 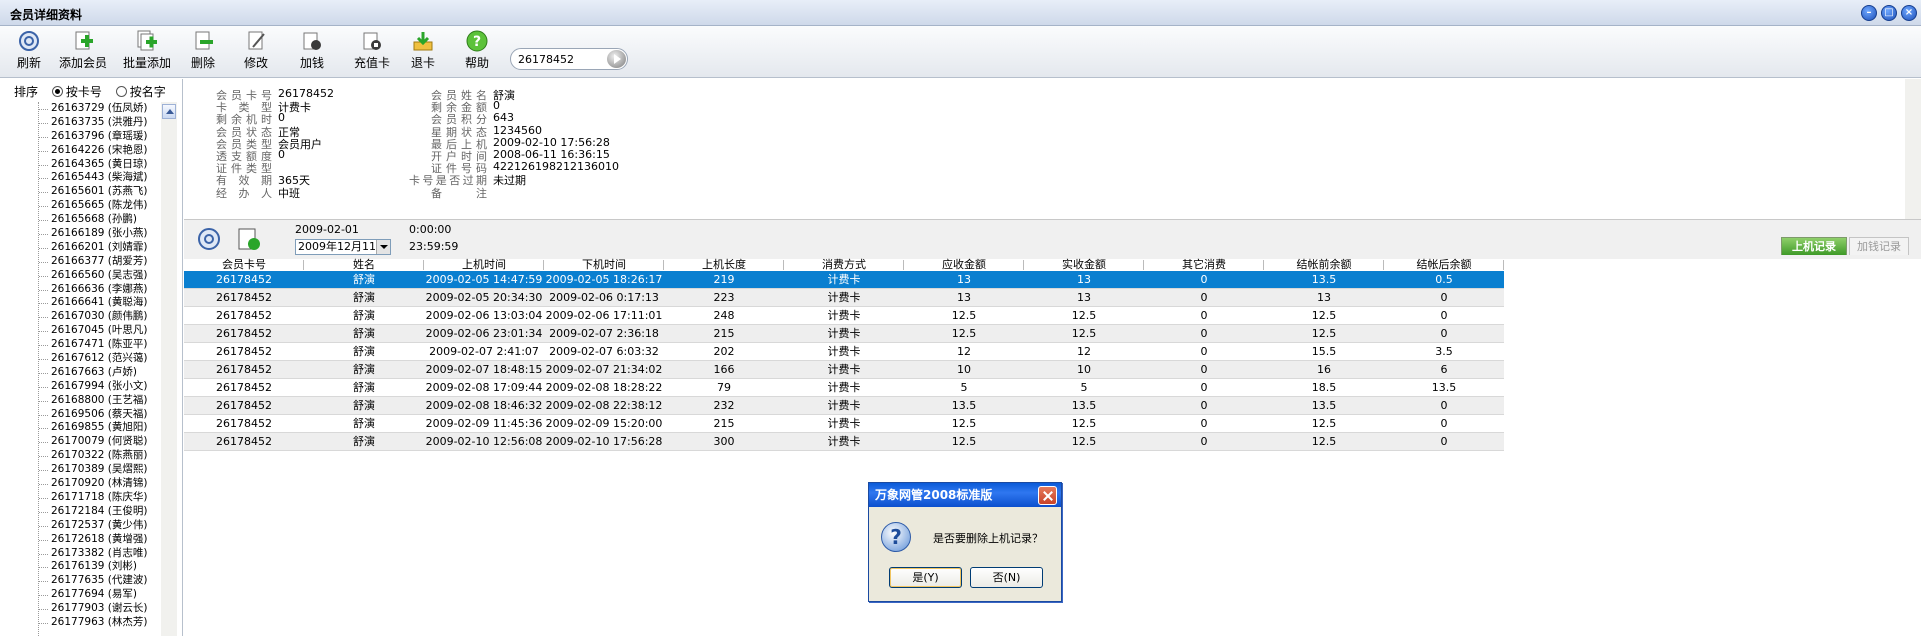 I want to click on member-list-item: 26166636 (李娜燕), so click(x=98, y=290).